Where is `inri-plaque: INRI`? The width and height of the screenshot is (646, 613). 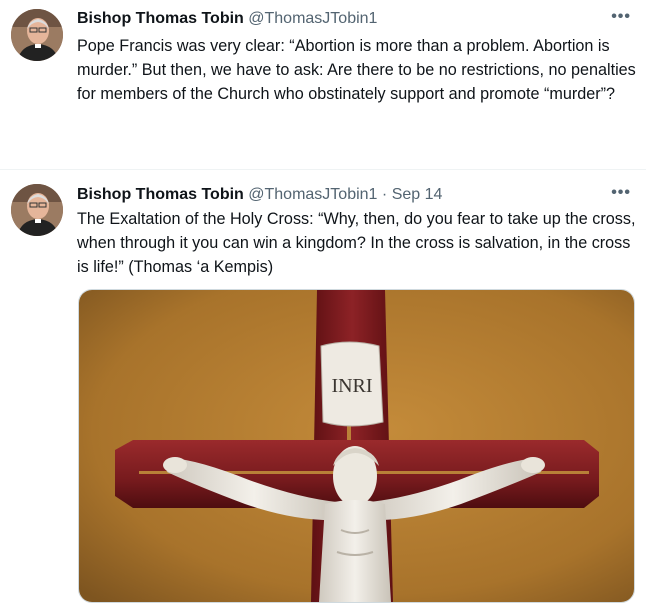
inri-plaque: INRI is located at coordinates (351, 386).